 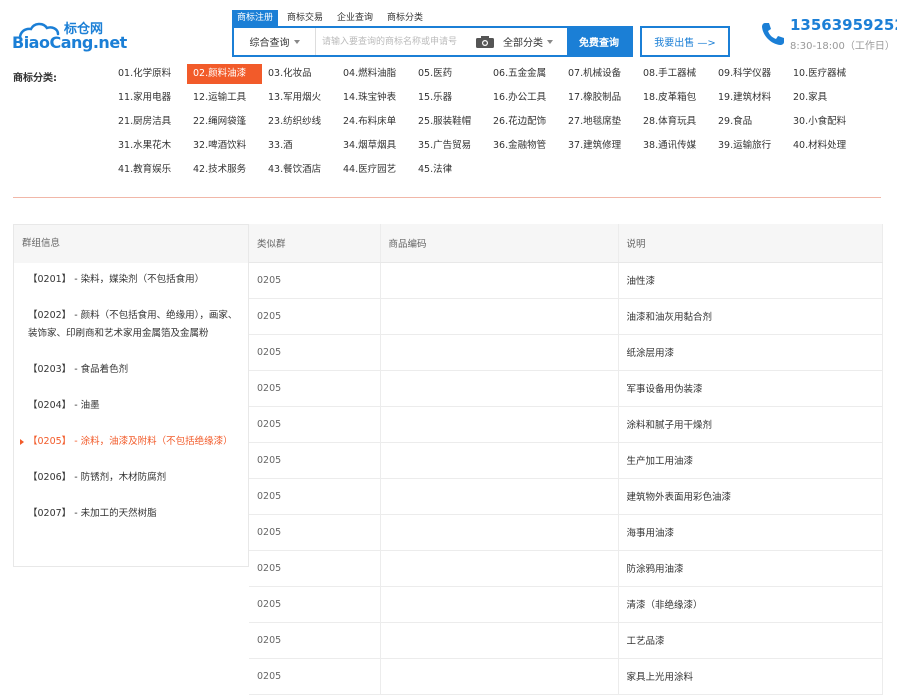 What do you see at coordinates (524, 122) in the screenshot?
I see `category-item: 26.花边配饰` at bounding box center [524, 122].